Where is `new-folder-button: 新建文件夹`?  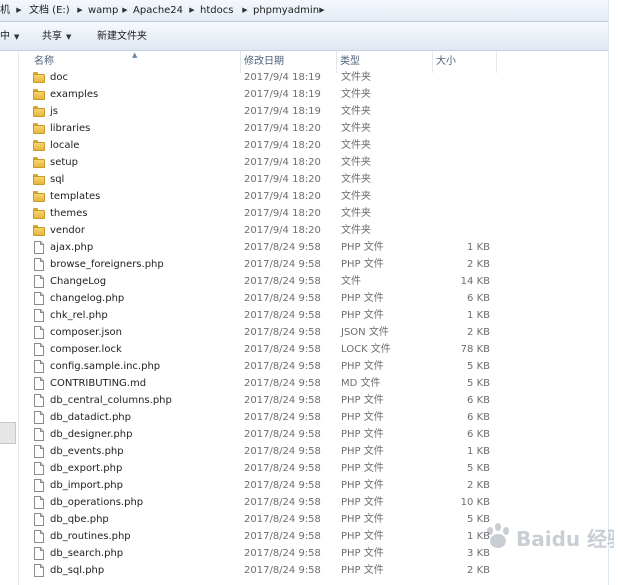 new-folder-button: 新建文件夹 is located at coordinates (122, 37).